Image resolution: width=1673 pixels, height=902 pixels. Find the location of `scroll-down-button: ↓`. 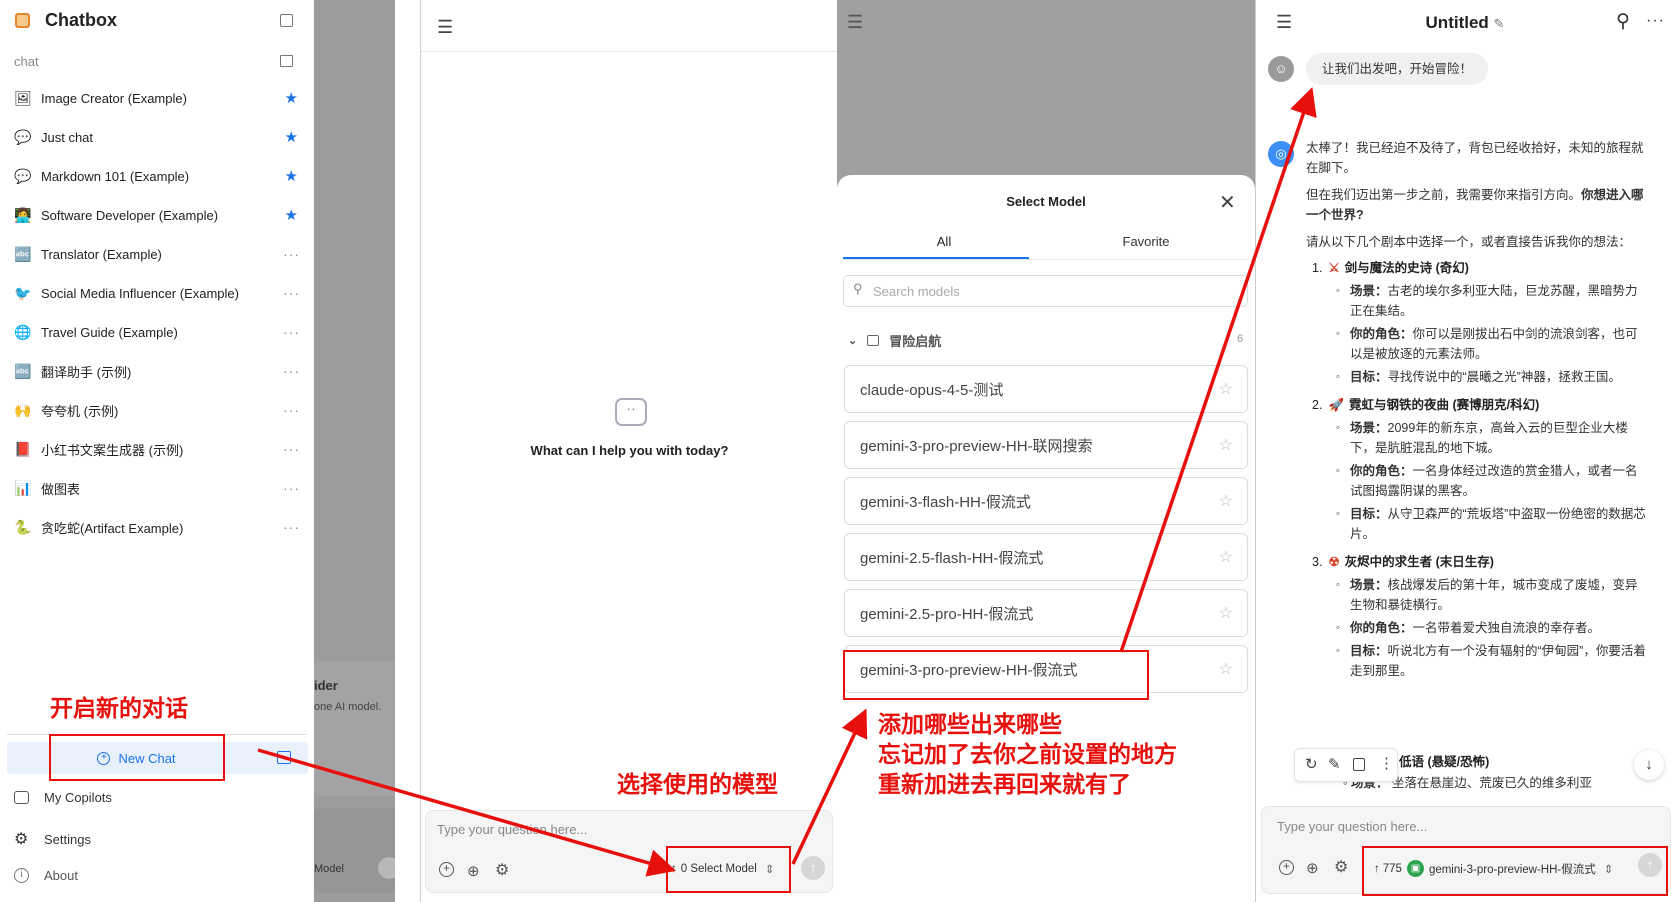

scroll-down-button: ↓ is located at coordinates (1649, 765).